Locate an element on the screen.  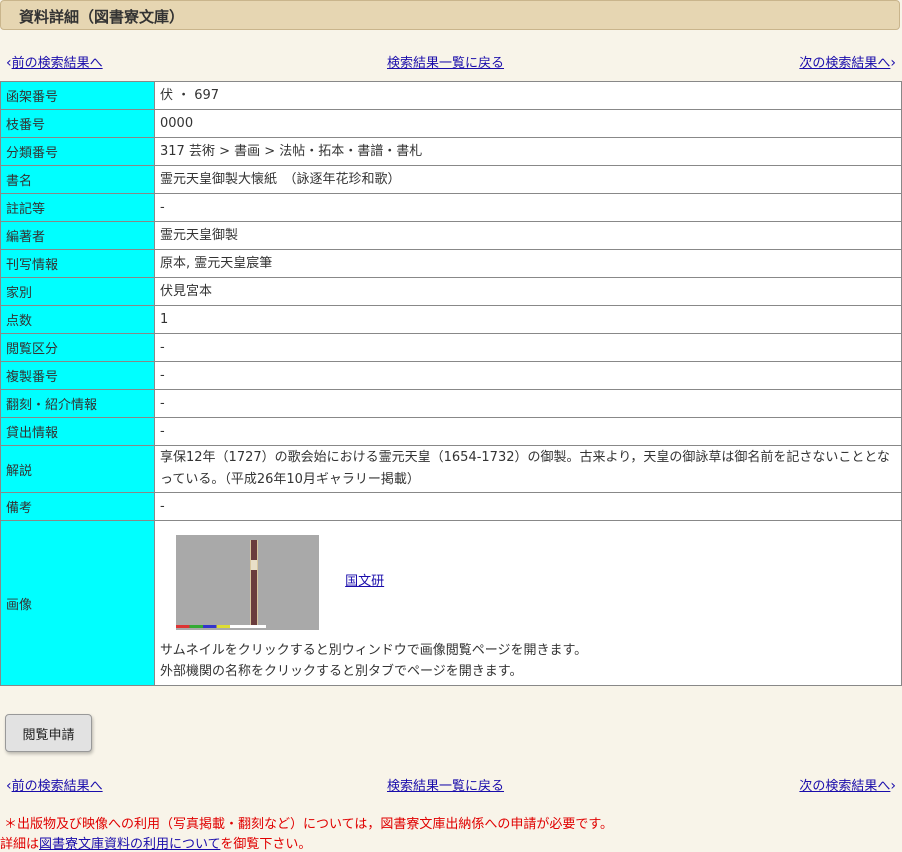
row-value: 1 is located at coordinates (528, 319).